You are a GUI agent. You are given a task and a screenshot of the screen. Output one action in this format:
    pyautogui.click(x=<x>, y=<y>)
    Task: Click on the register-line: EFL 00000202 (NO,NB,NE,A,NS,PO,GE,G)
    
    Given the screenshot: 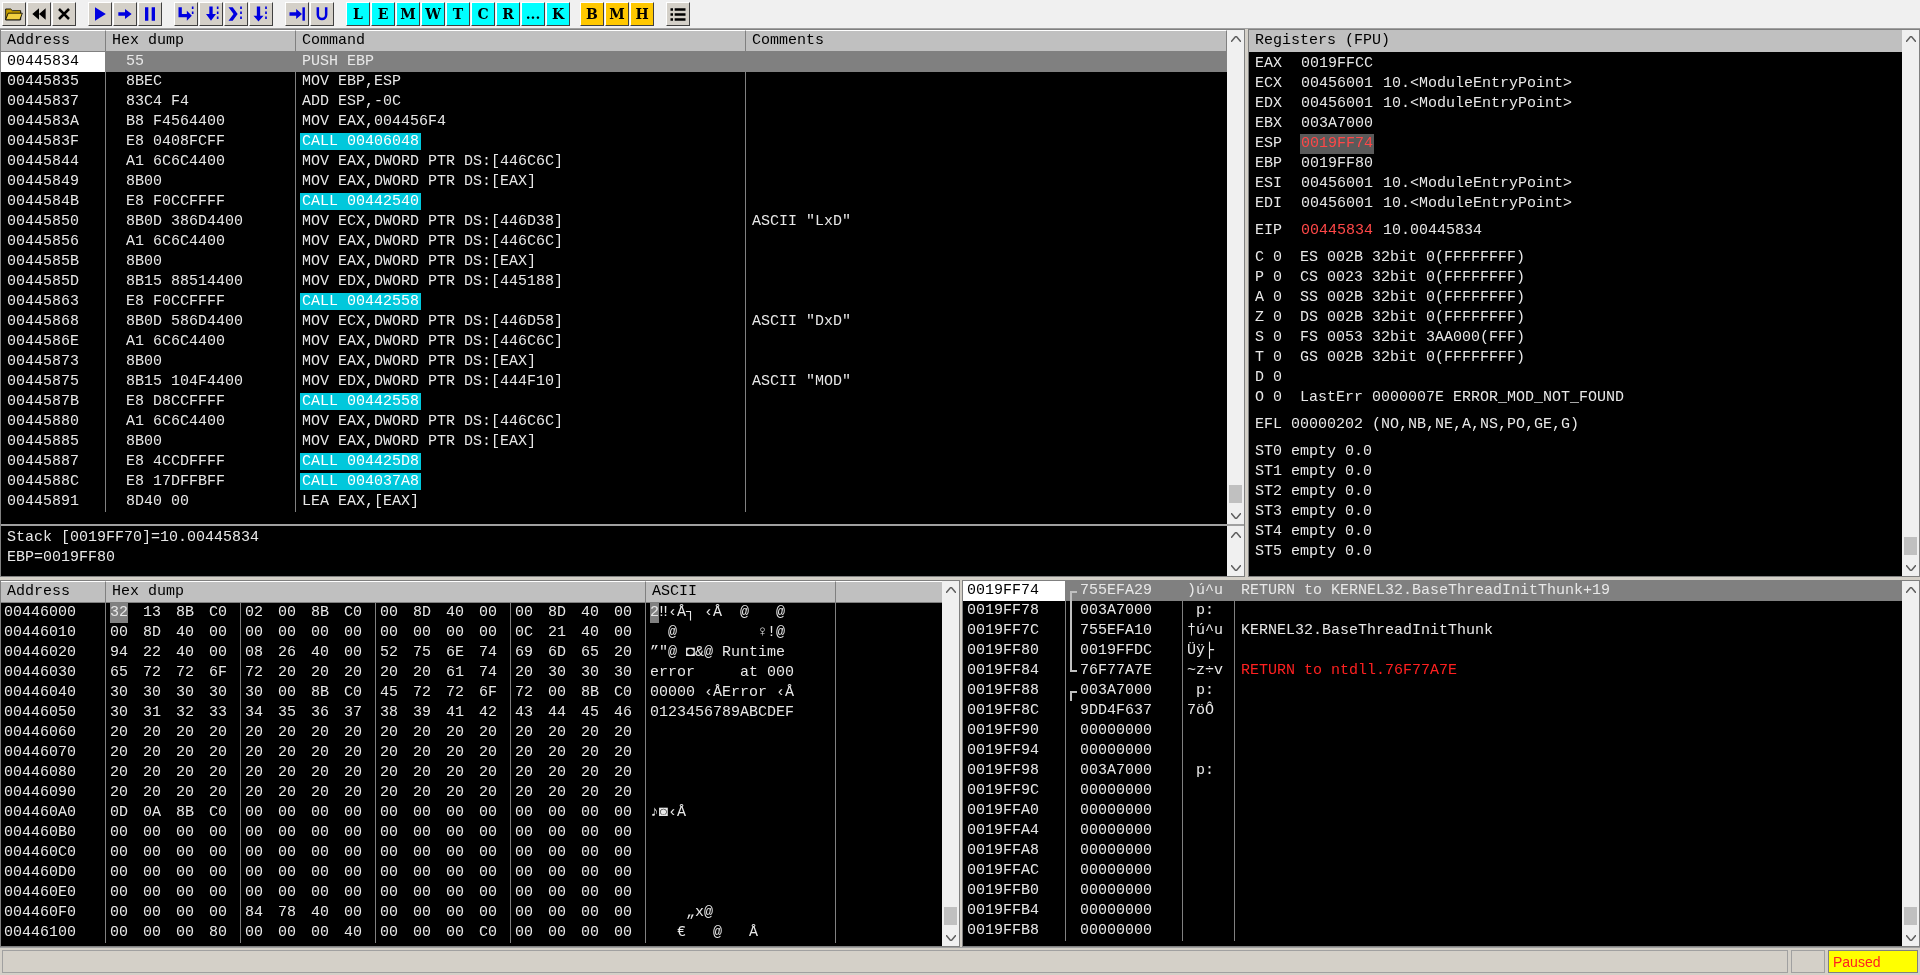 What is the action you would take?
    pyautogui.click(x=1417, y=425)
    